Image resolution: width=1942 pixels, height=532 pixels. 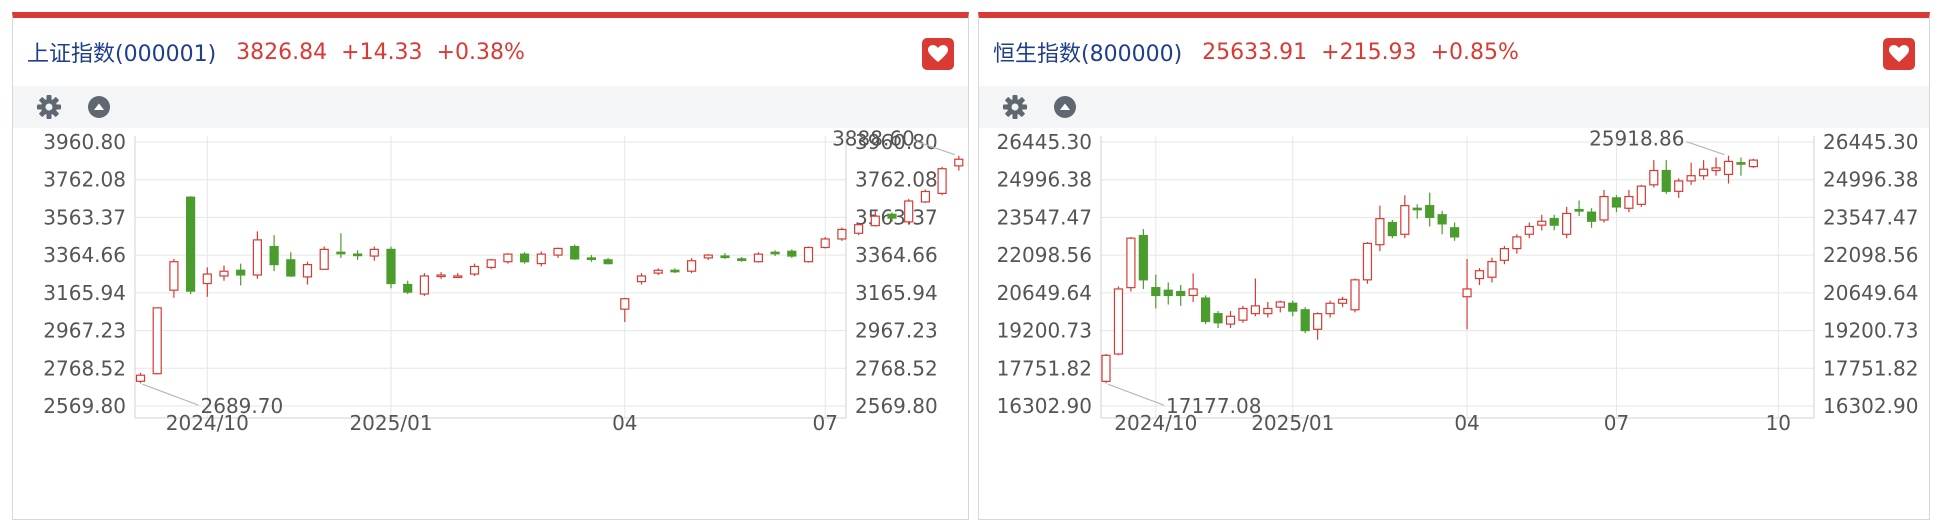 What do you see at coordinates (1870, 142) in the screenshot?
I see `y-tick-label-right: 26445.30` at bounding box center [1870, 142].